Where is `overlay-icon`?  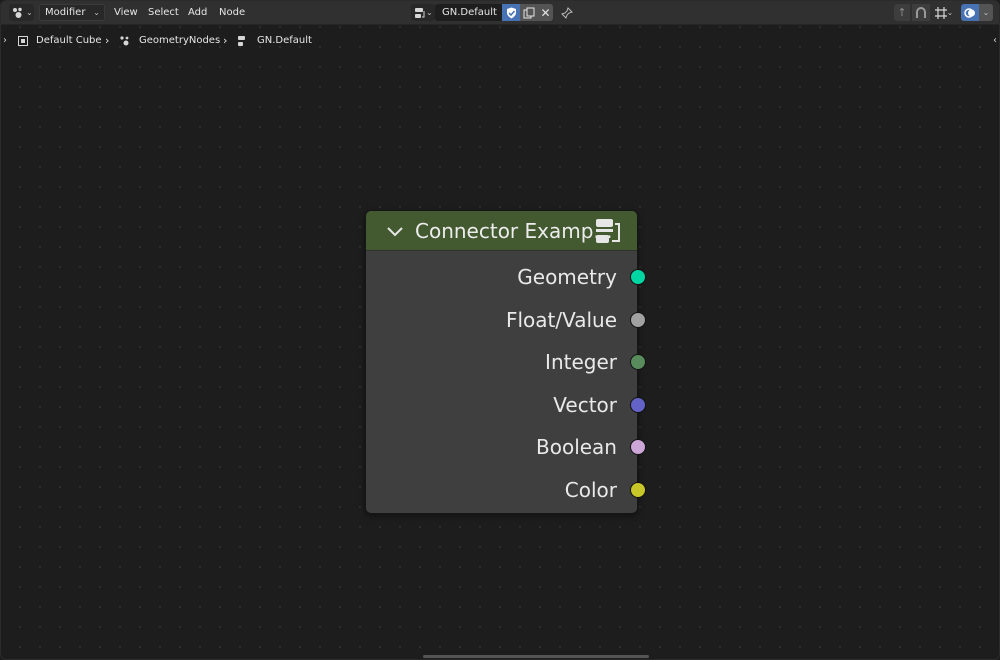
overlay-icon is located at coordinates (969, 12).